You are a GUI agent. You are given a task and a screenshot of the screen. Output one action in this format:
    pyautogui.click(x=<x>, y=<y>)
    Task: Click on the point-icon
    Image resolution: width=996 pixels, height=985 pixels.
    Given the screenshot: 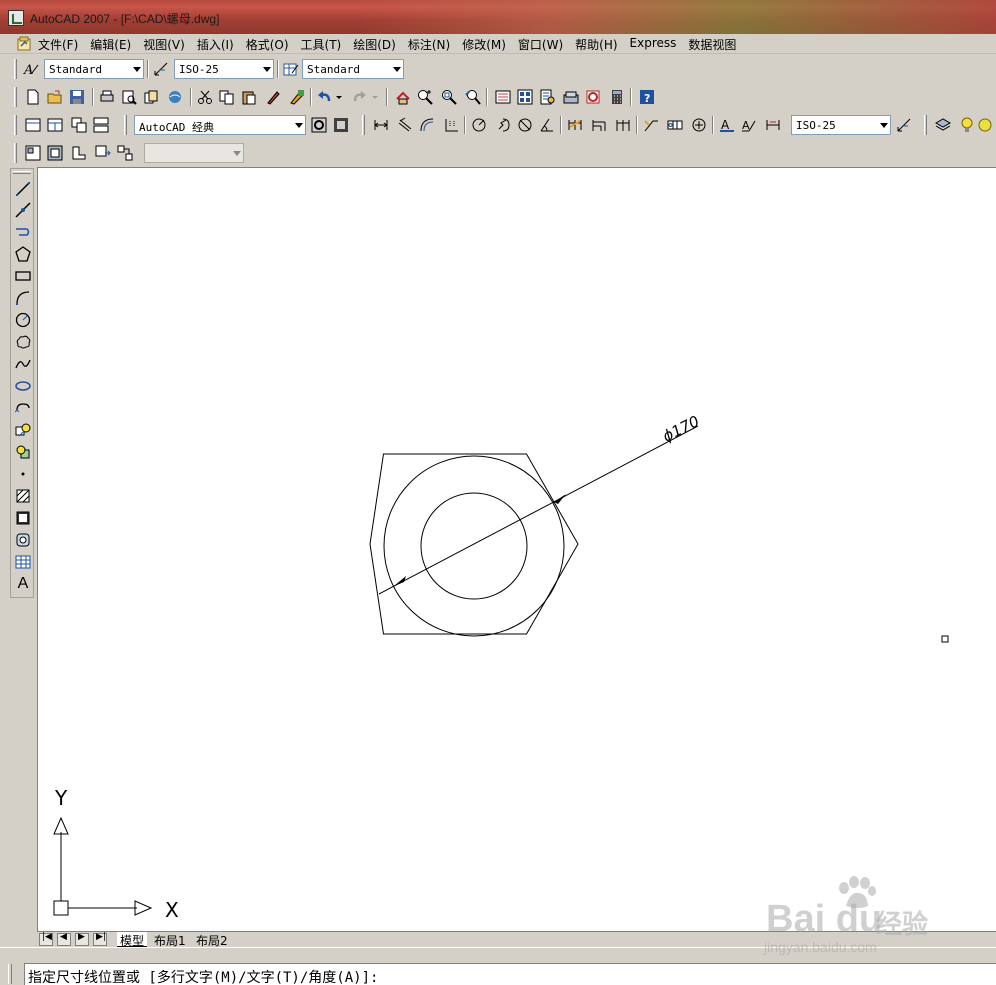 What is the action you would take?
    pyautogui.click(x=23, y=474)
    